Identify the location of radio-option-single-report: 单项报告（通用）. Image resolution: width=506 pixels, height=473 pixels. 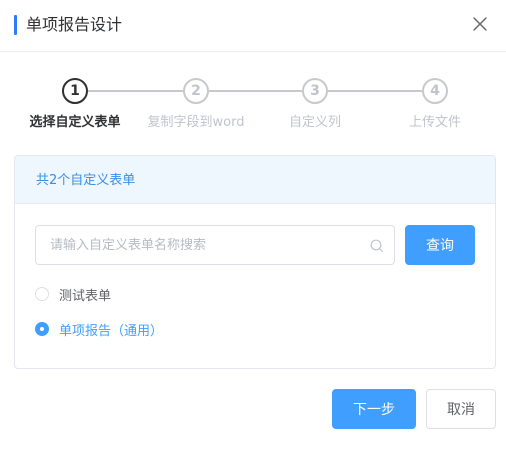
(99, 329).